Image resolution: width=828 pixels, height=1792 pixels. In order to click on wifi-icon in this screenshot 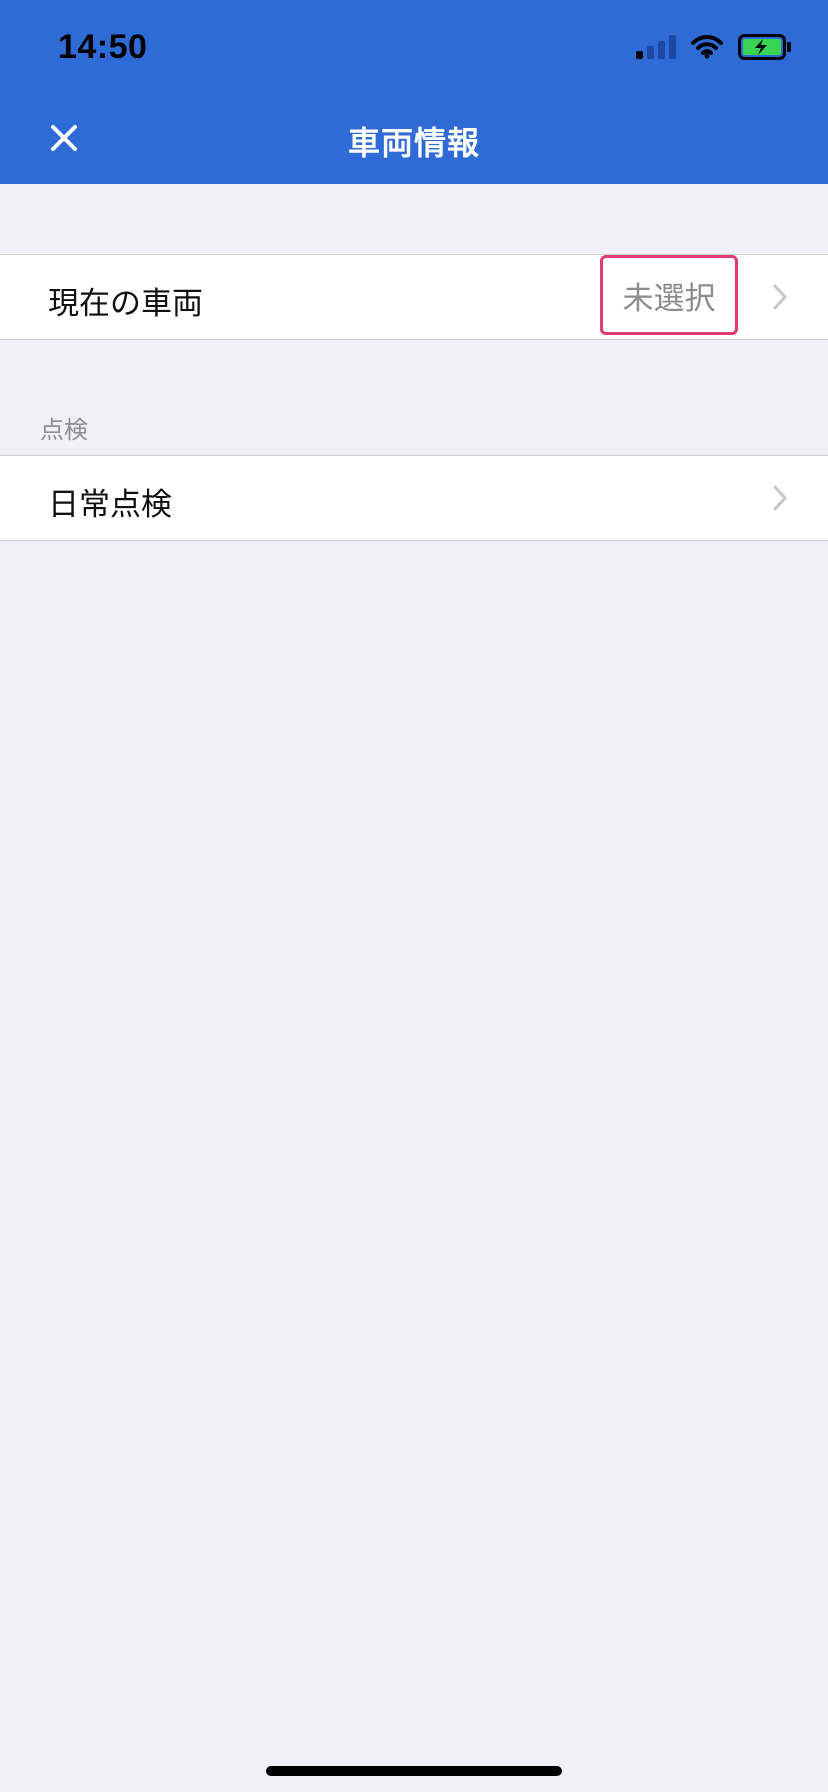, I will do `click(707, 47)`.